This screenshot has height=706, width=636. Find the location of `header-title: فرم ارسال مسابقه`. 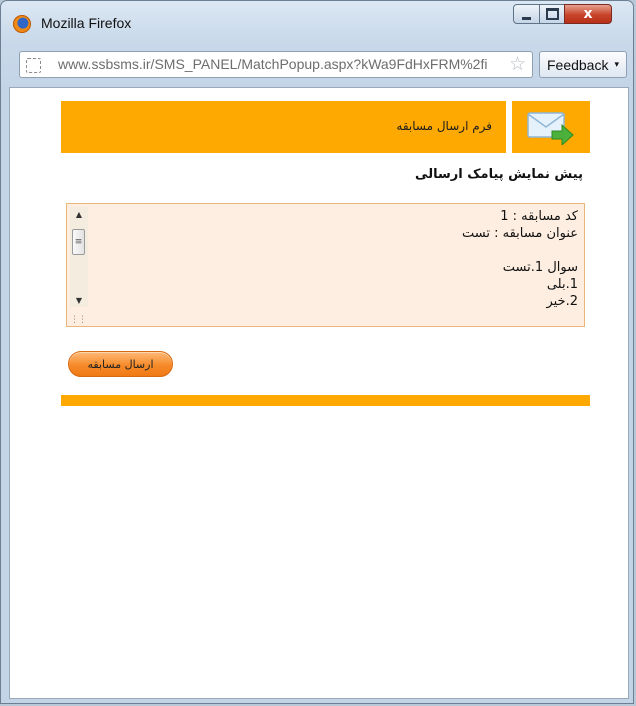

header-title: فرم ارسال مسابقه is located at coordinates (444, 126).